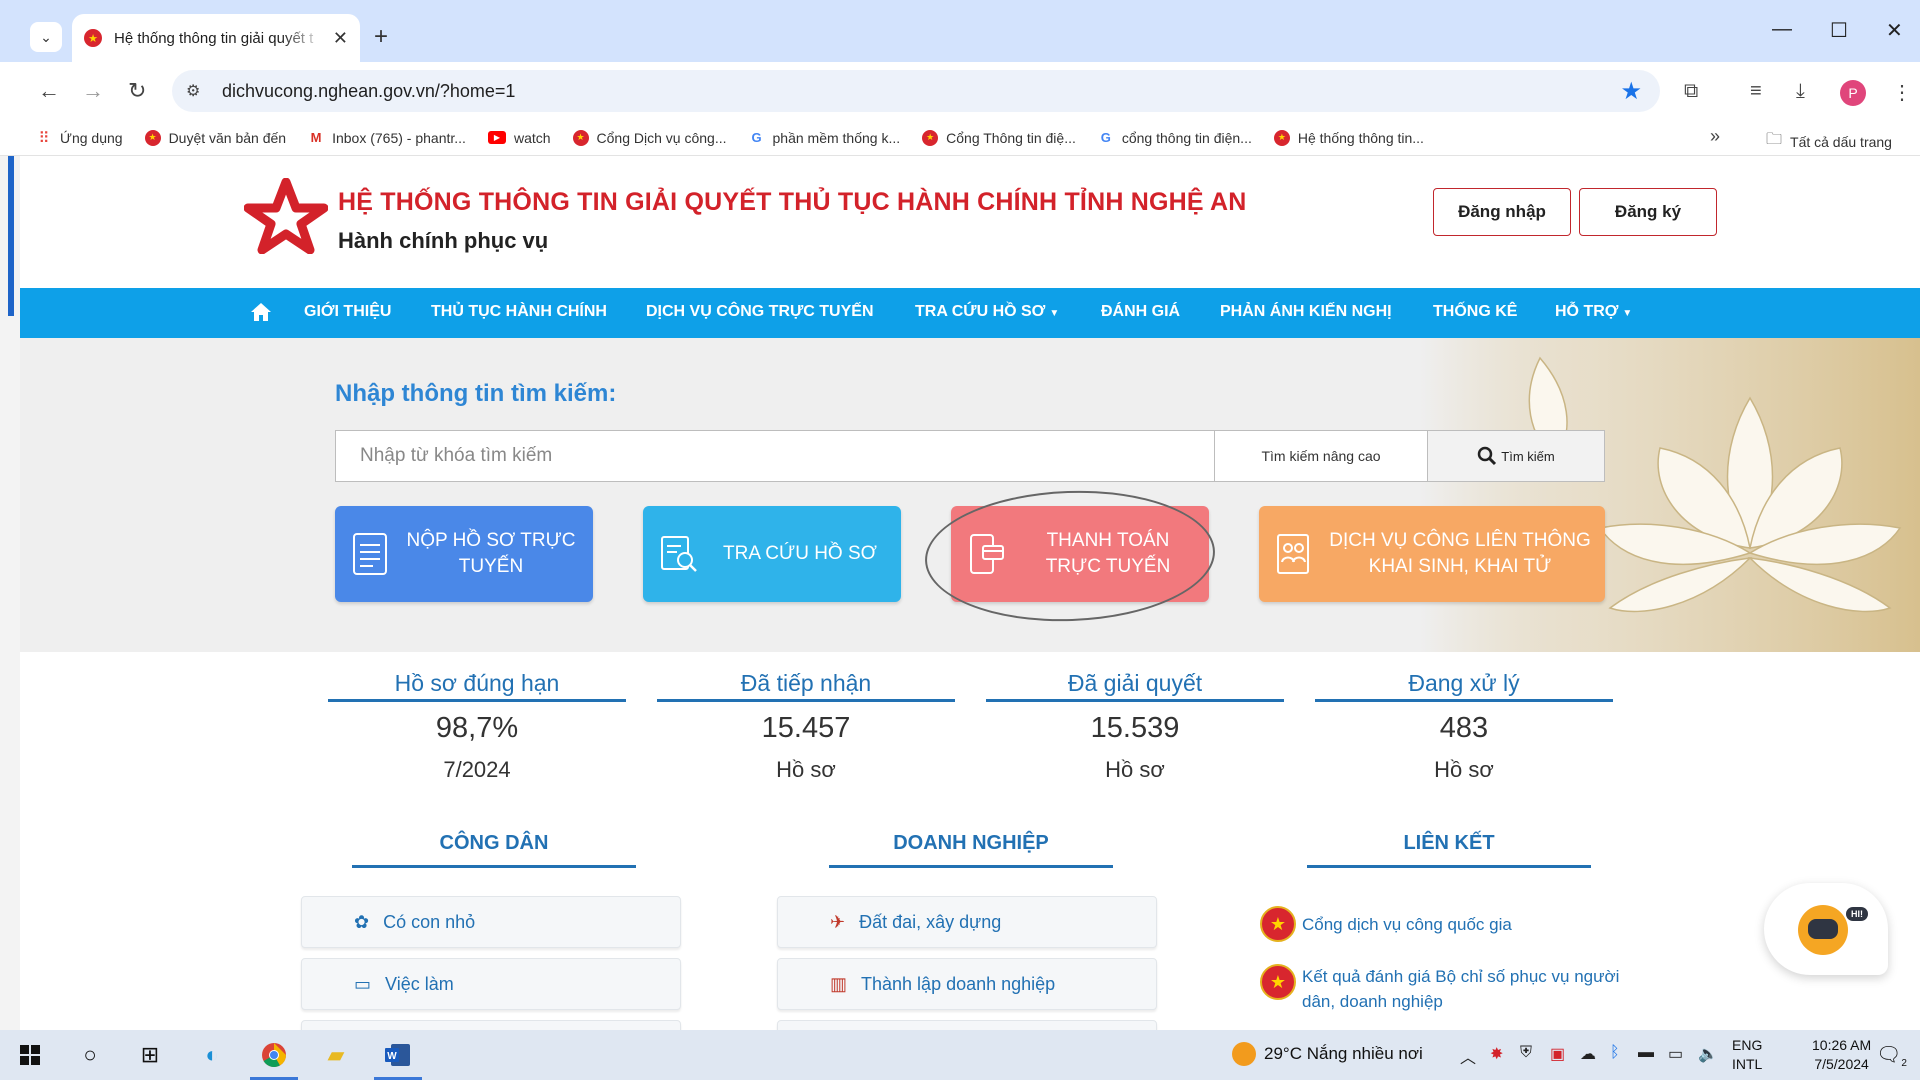 The width and height of the screenshot is (1920, 1080). Describe the element at coordinates (1464, 723) in the screenshot. I see `stat-processing: Đang xử lý 483 Hồ sơ` at that location.